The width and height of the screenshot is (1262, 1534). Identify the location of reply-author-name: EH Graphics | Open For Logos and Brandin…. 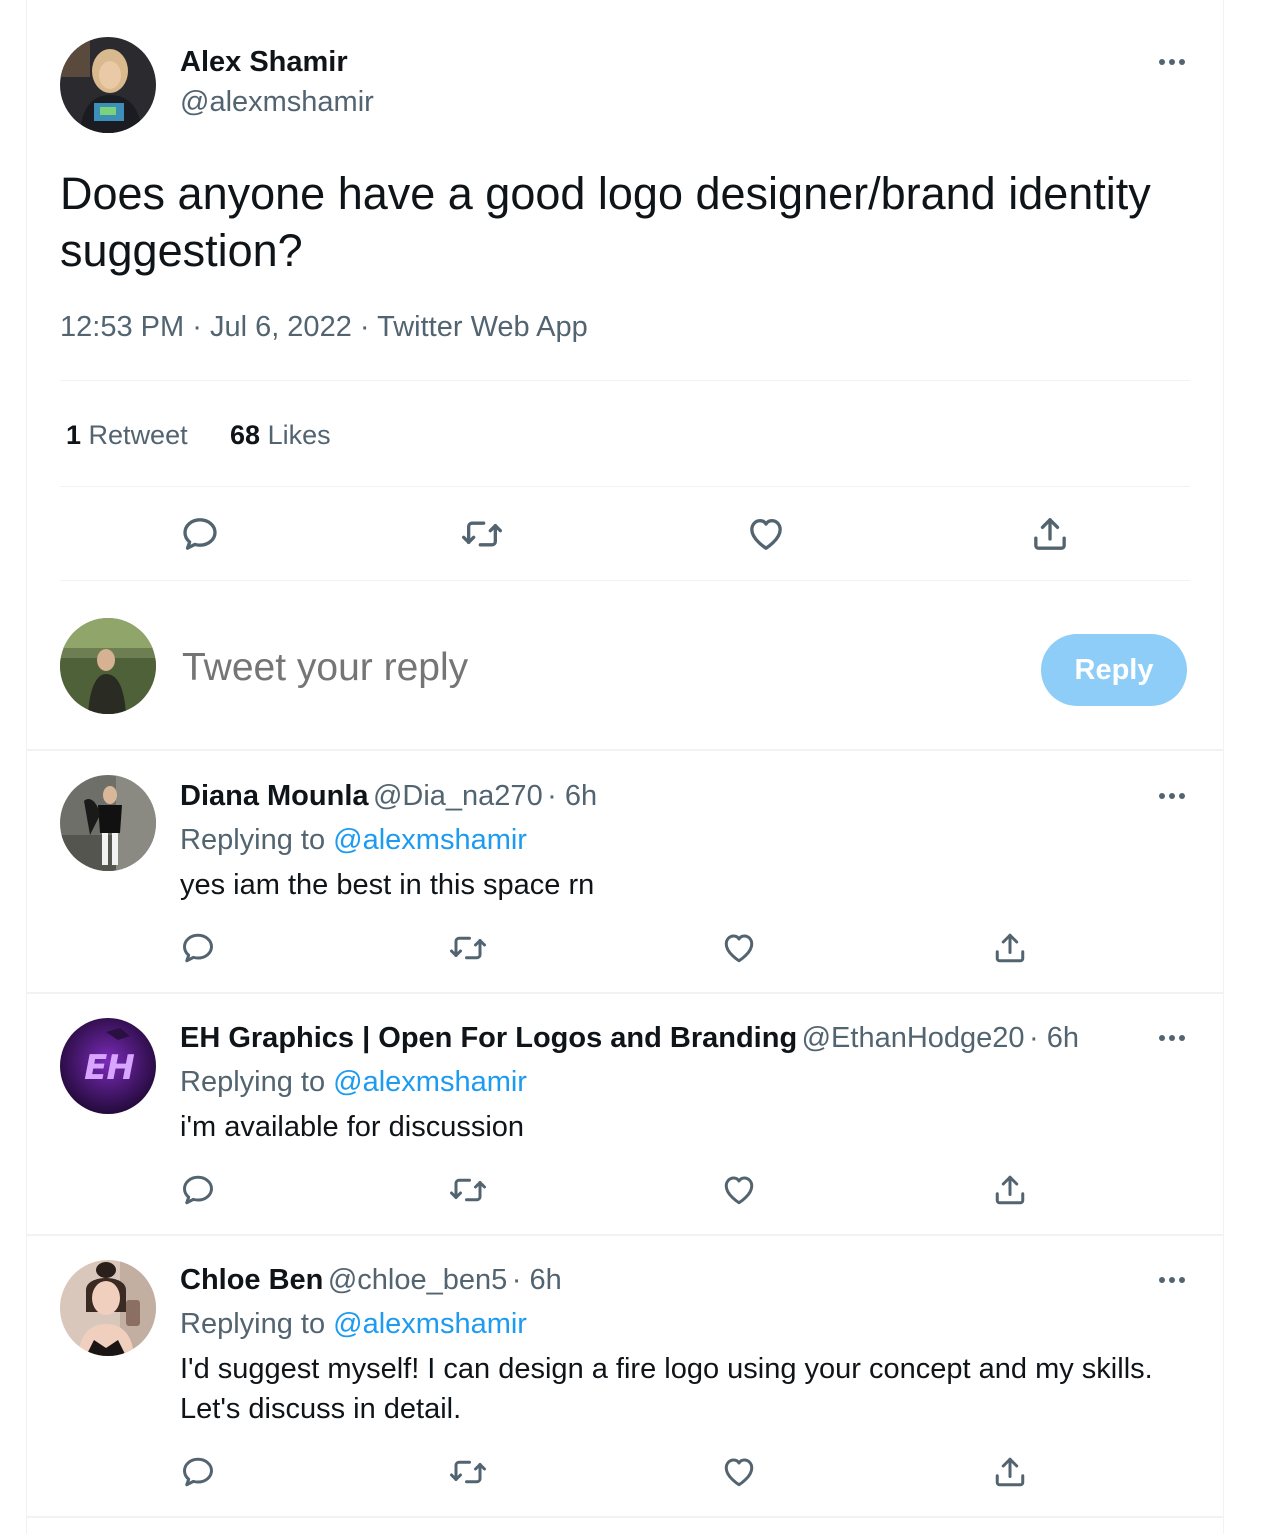
(488, 1038).